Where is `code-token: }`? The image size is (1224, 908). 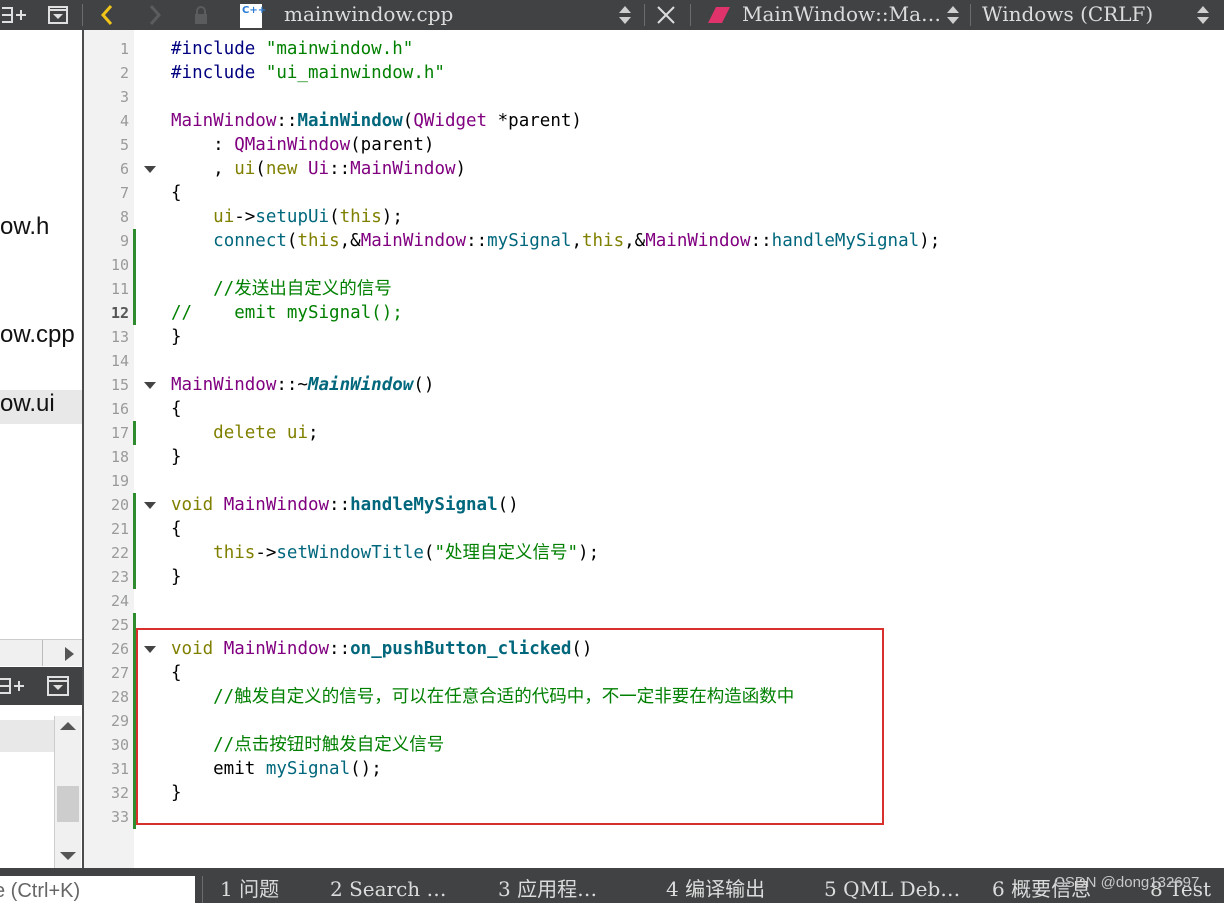 code-token: } is located at coordinates (176, 577).